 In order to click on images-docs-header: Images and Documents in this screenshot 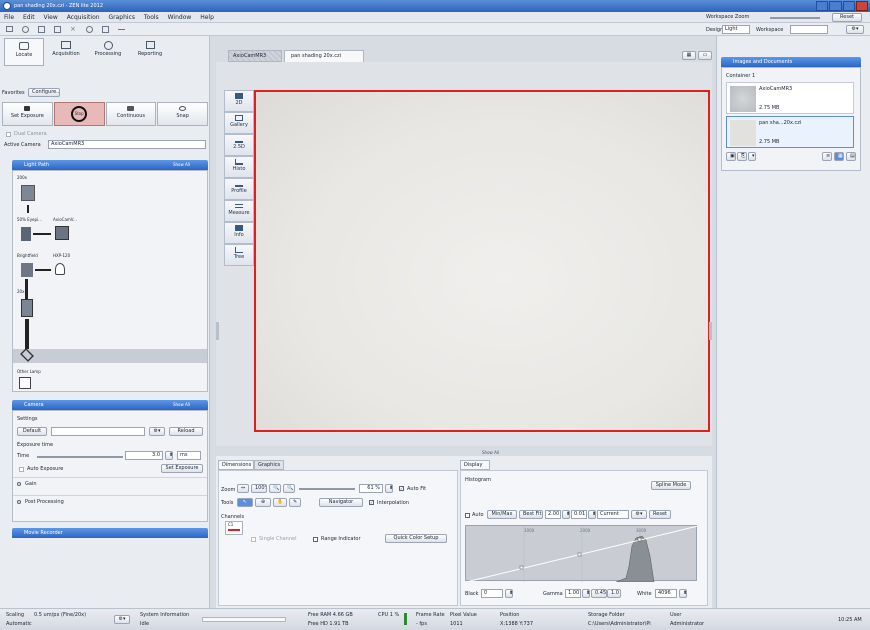, I will do `click(791, 62)`.